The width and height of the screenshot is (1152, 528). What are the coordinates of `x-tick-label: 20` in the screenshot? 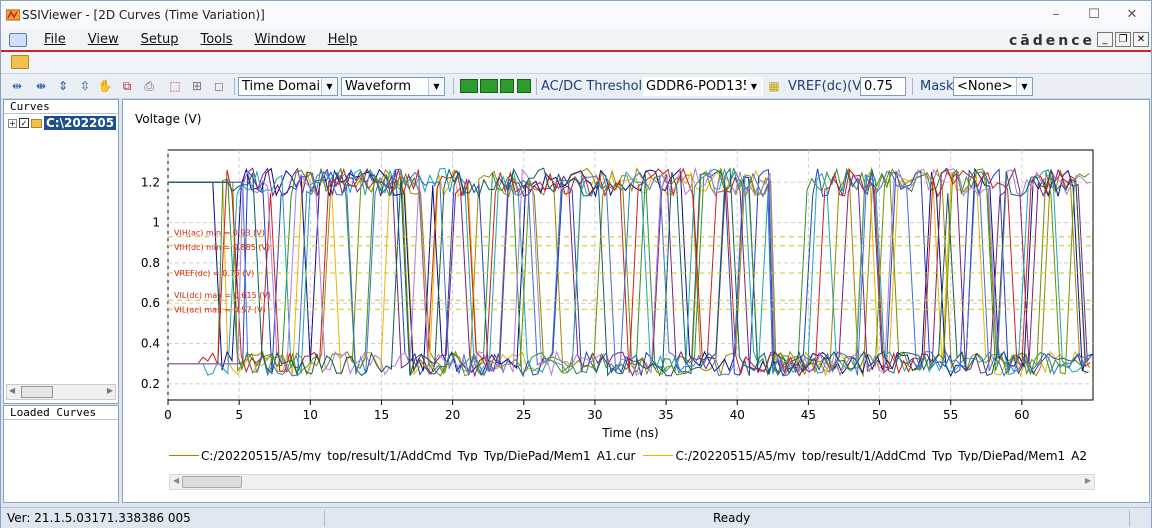 It's located at (452, 415).